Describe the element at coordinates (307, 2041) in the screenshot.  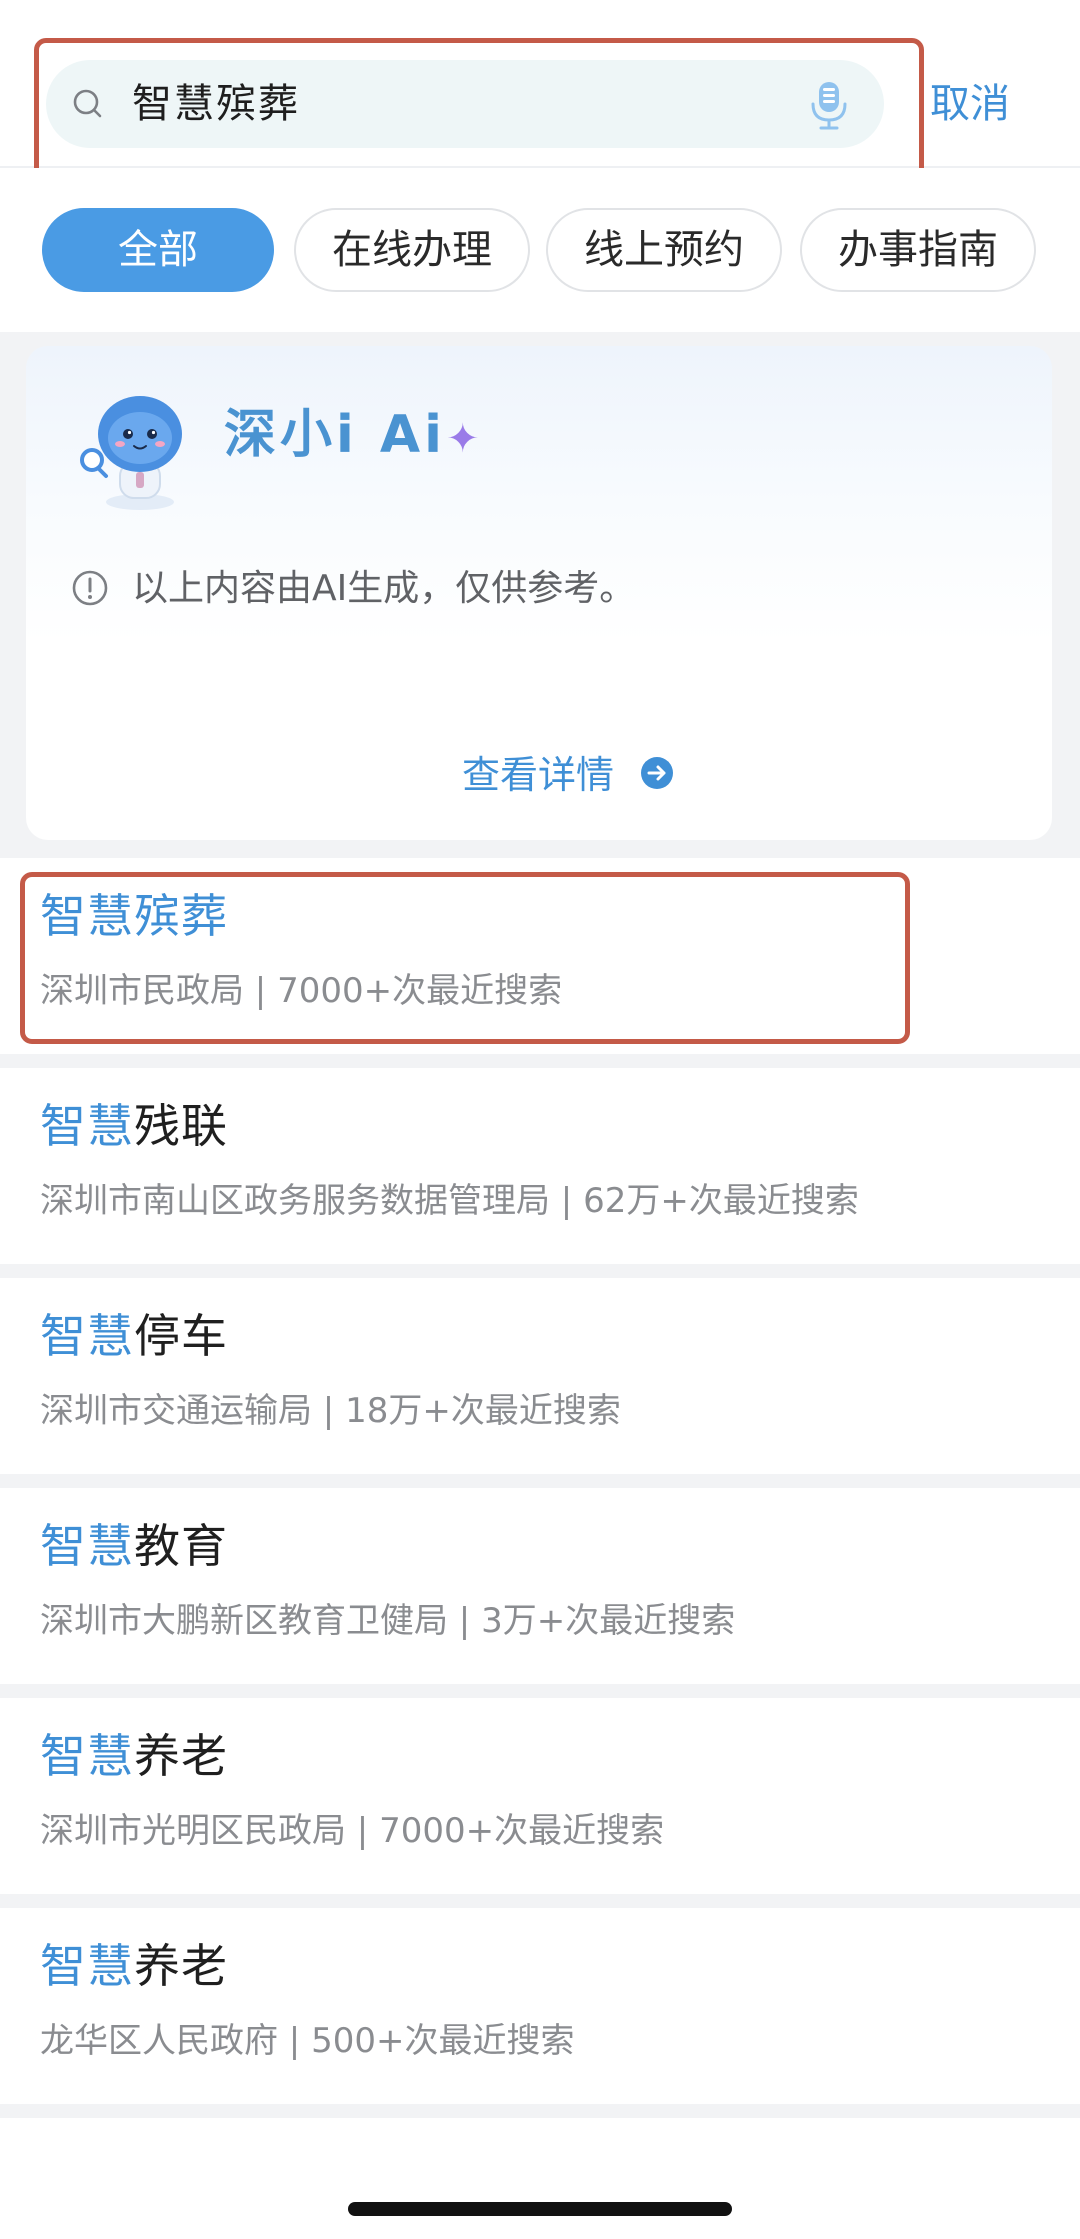
I see `result-subtitle: 龙华区人民政府 | 500+次最近搜索` at that location.